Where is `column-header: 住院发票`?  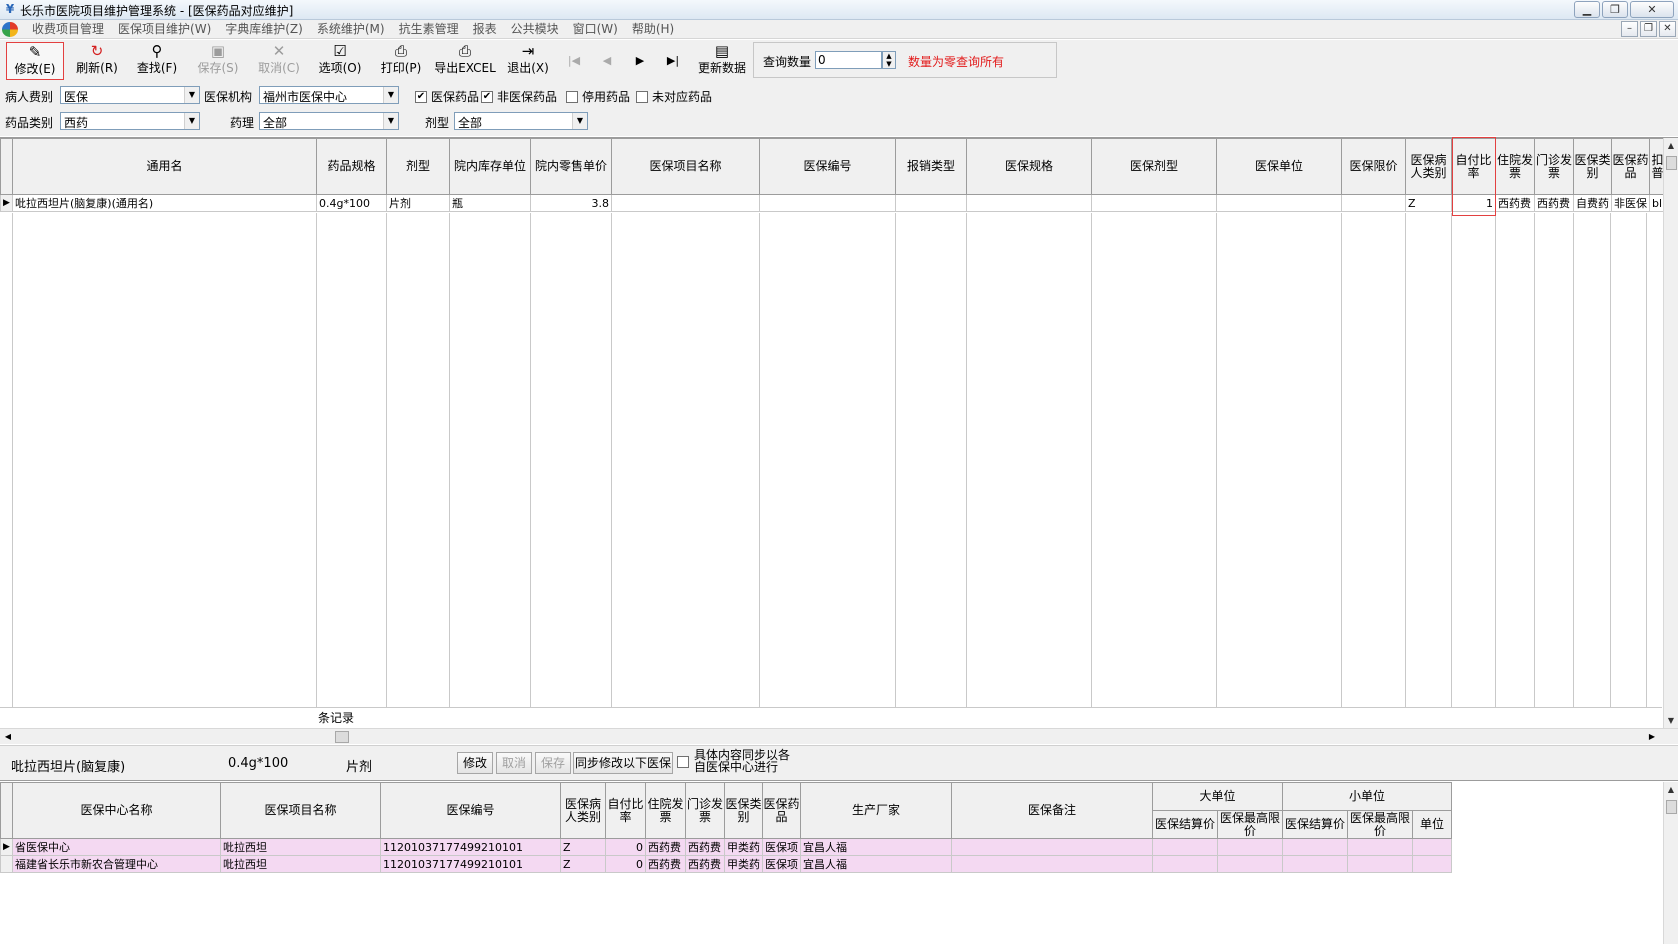 column-header: 住院发票 is located at coordinates (665, 810).